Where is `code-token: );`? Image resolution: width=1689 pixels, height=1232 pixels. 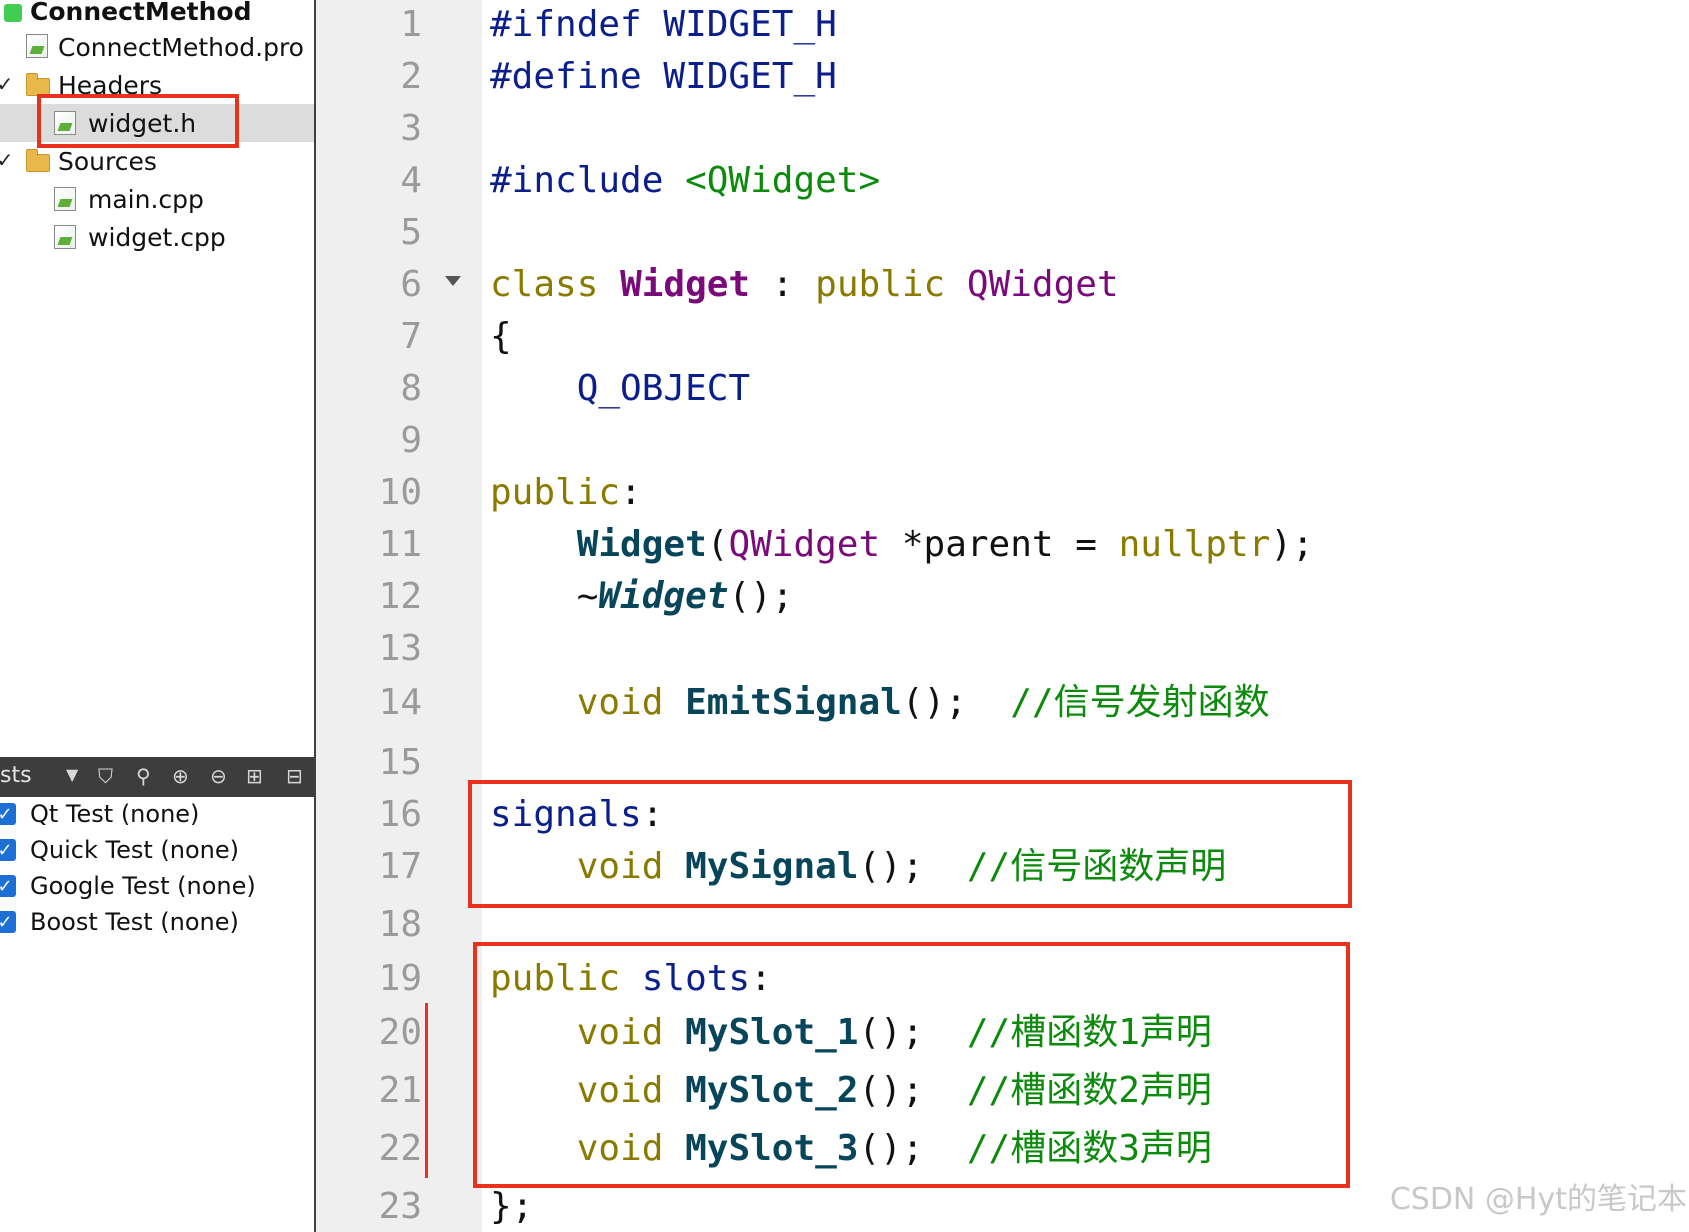
code-token: ); is located at coordinates (1292, 544).